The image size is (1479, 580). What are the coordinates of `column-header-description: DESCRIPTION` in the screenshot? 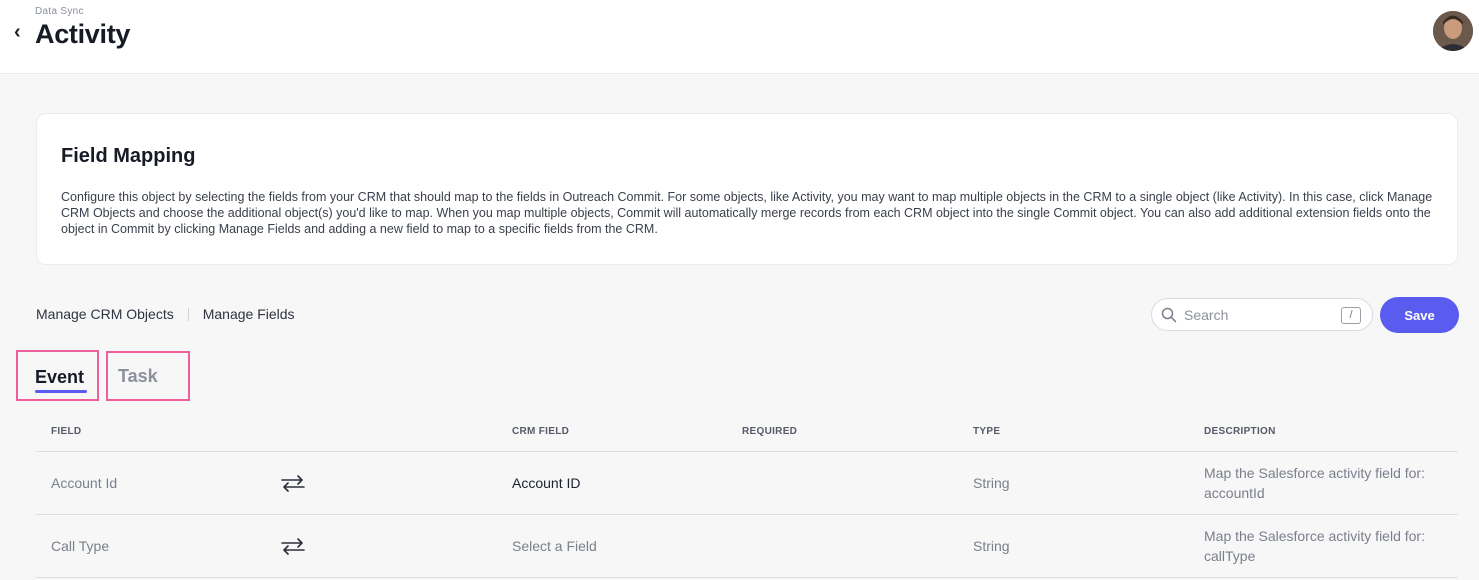 It's located at (1240, 431).